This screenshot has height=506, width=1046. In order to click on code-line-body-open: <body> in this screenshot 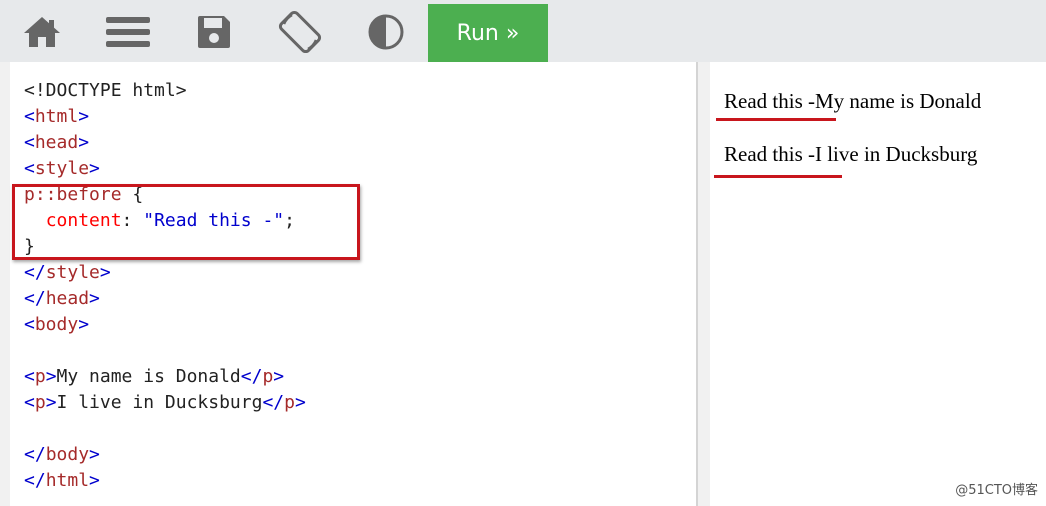, I will do `click(57, 324)`.